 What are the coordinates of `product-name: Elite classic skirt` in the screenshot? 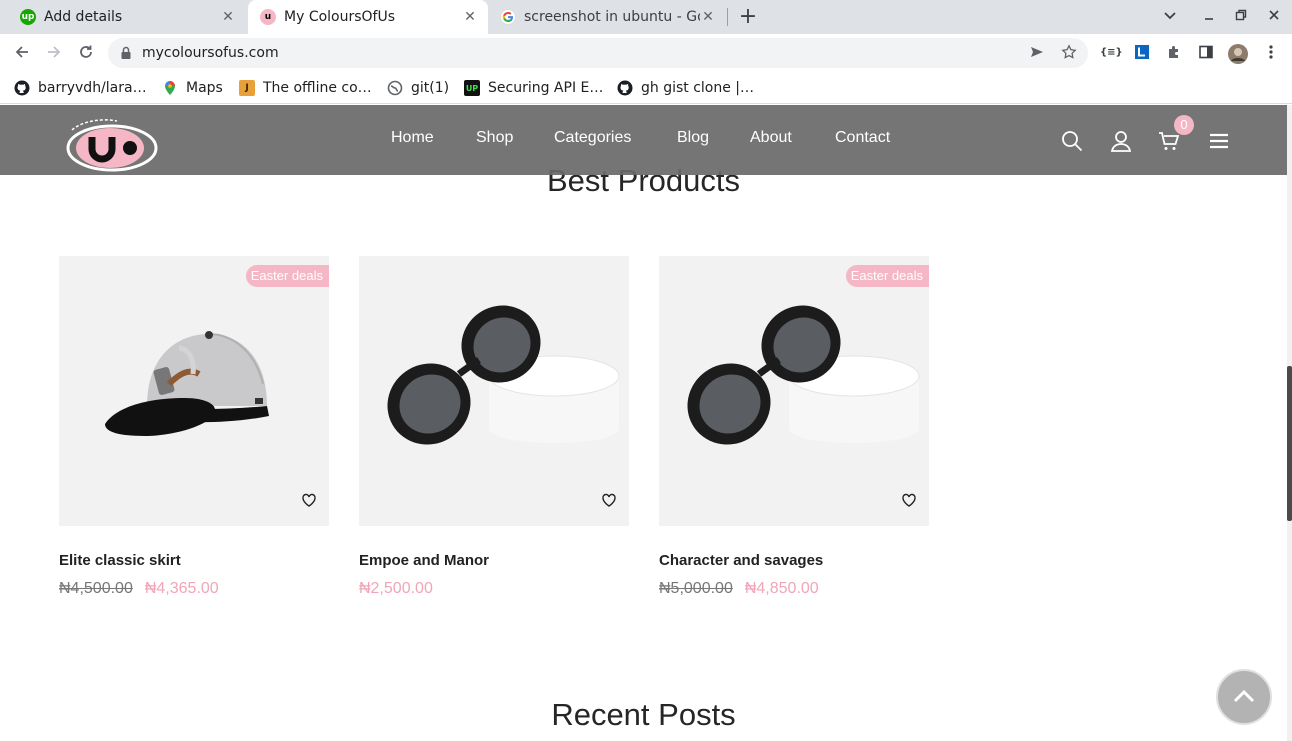 It's located at (120, 560).